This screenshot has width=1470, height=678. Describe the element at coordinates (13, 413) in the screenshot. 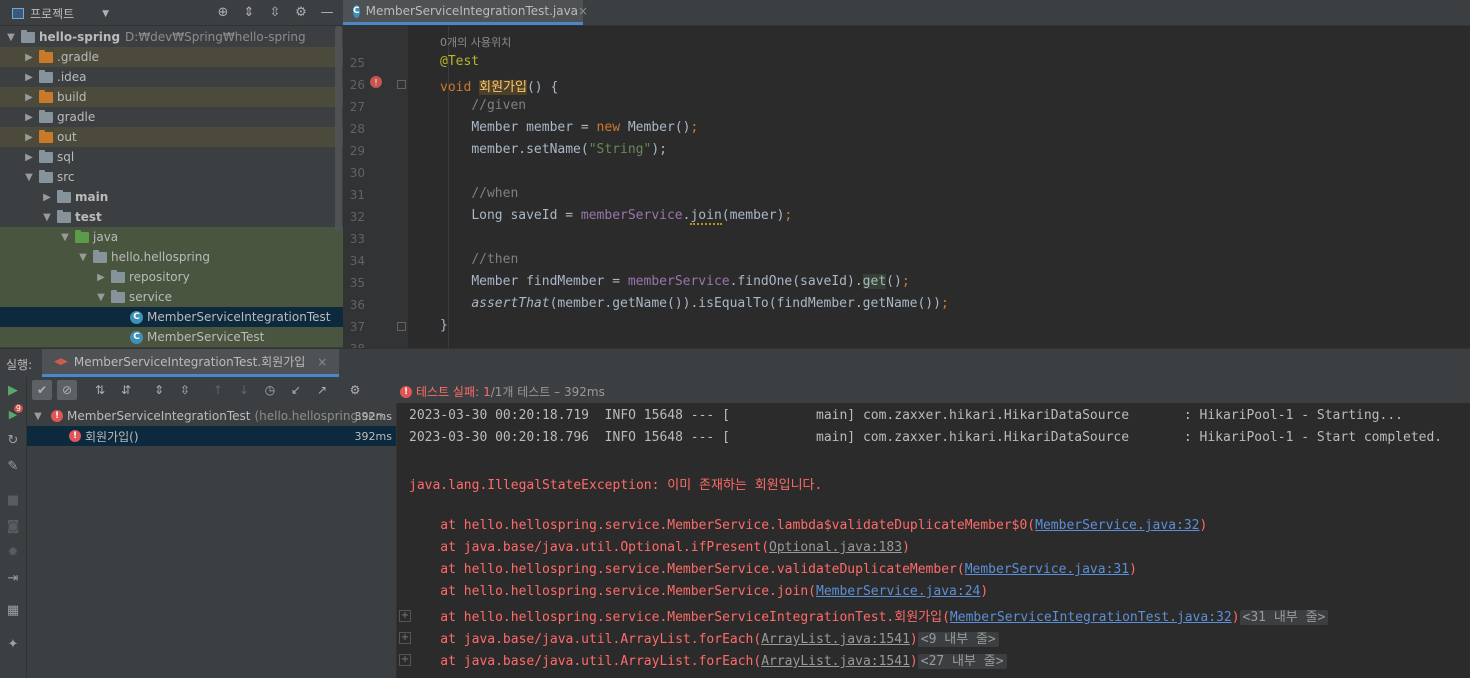

I see `rerun-failed-icon: ▶ 9` at that location.